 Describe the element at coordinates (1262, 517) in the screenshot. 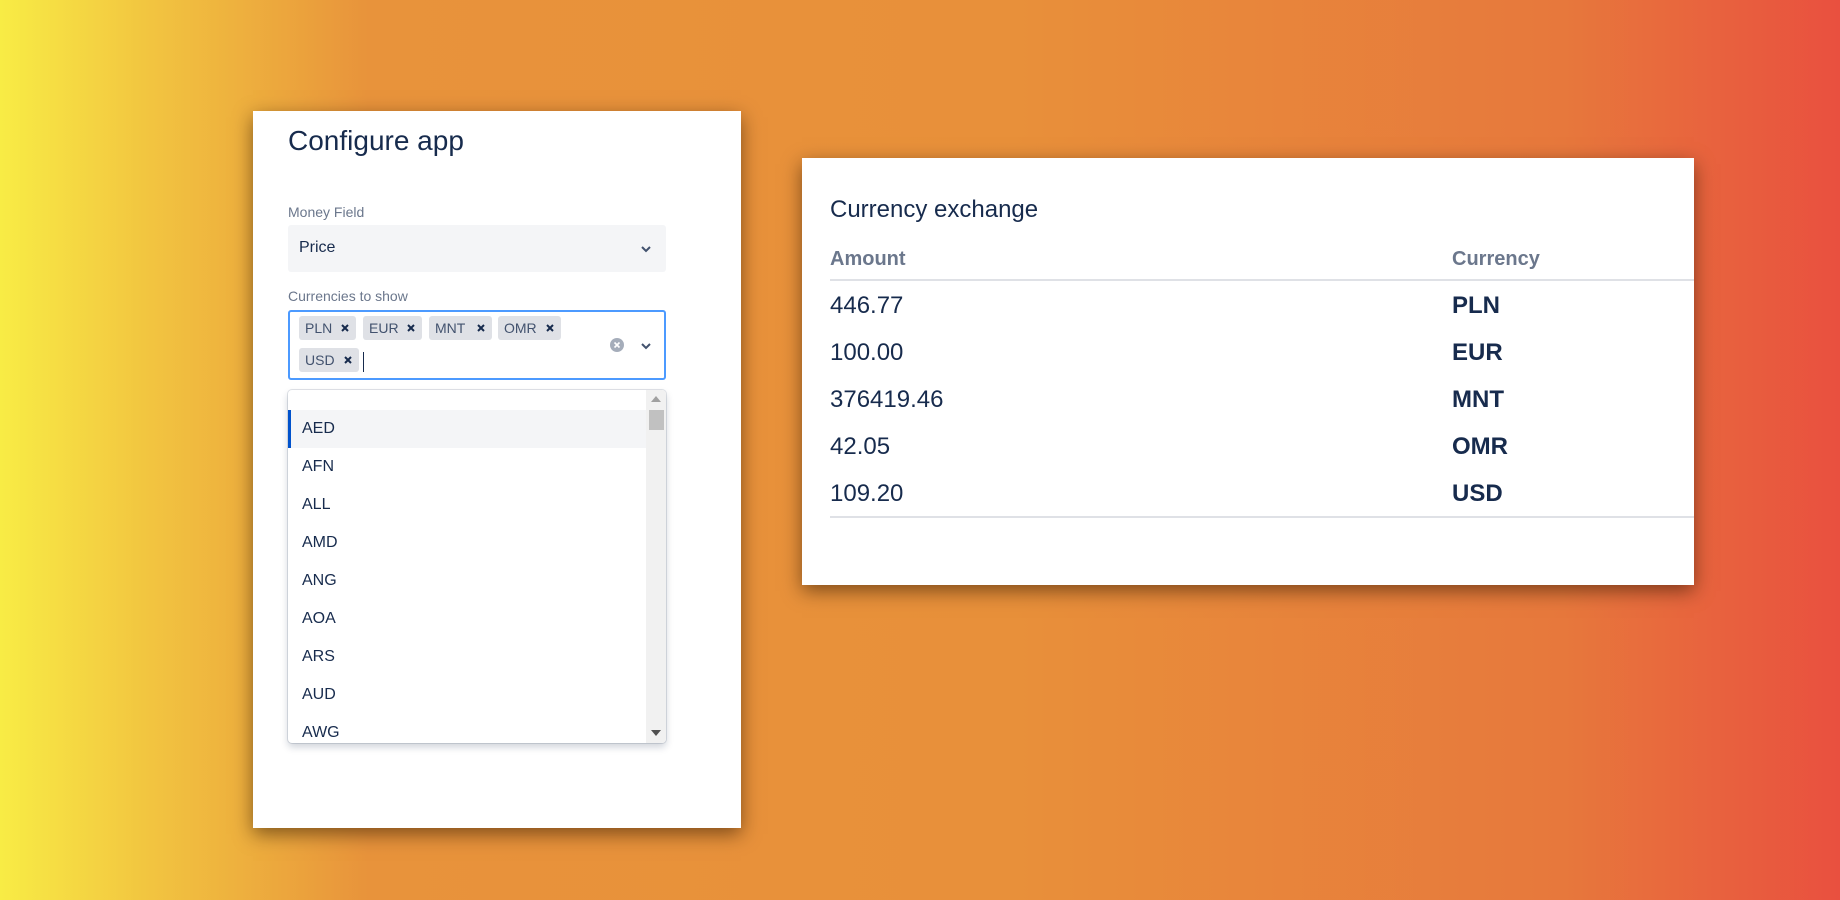

I see `table-bottom-divider` at that location.